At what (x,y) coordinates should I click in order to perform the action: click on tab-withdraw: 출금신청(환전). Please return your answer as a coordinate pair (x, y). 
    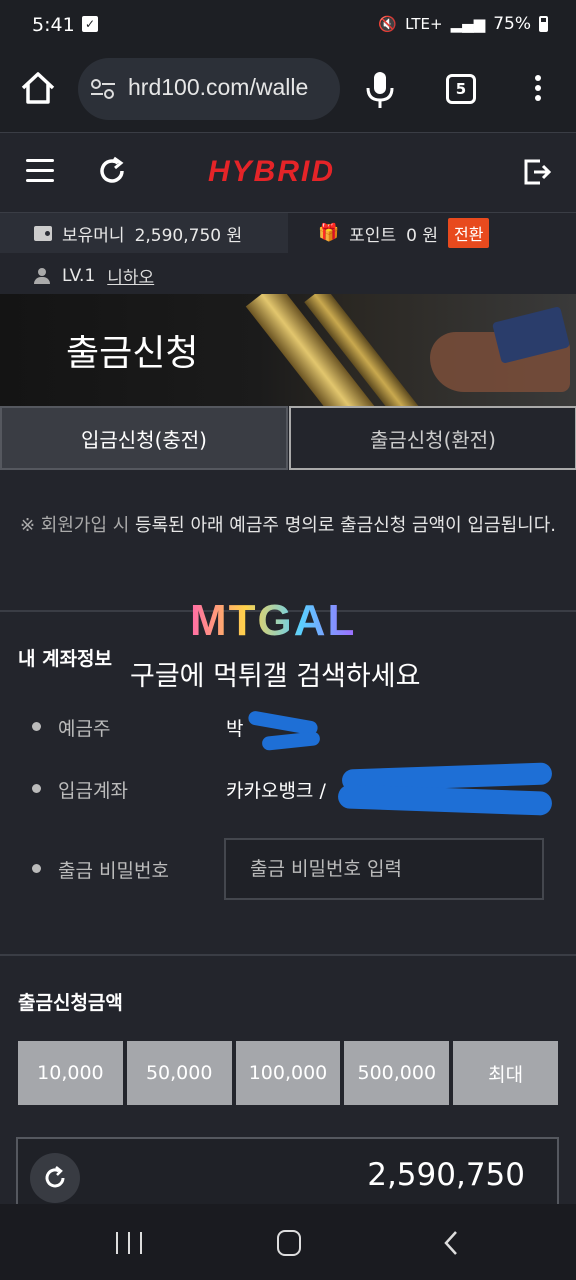
    Looking at the image, I should click on (432, 438).